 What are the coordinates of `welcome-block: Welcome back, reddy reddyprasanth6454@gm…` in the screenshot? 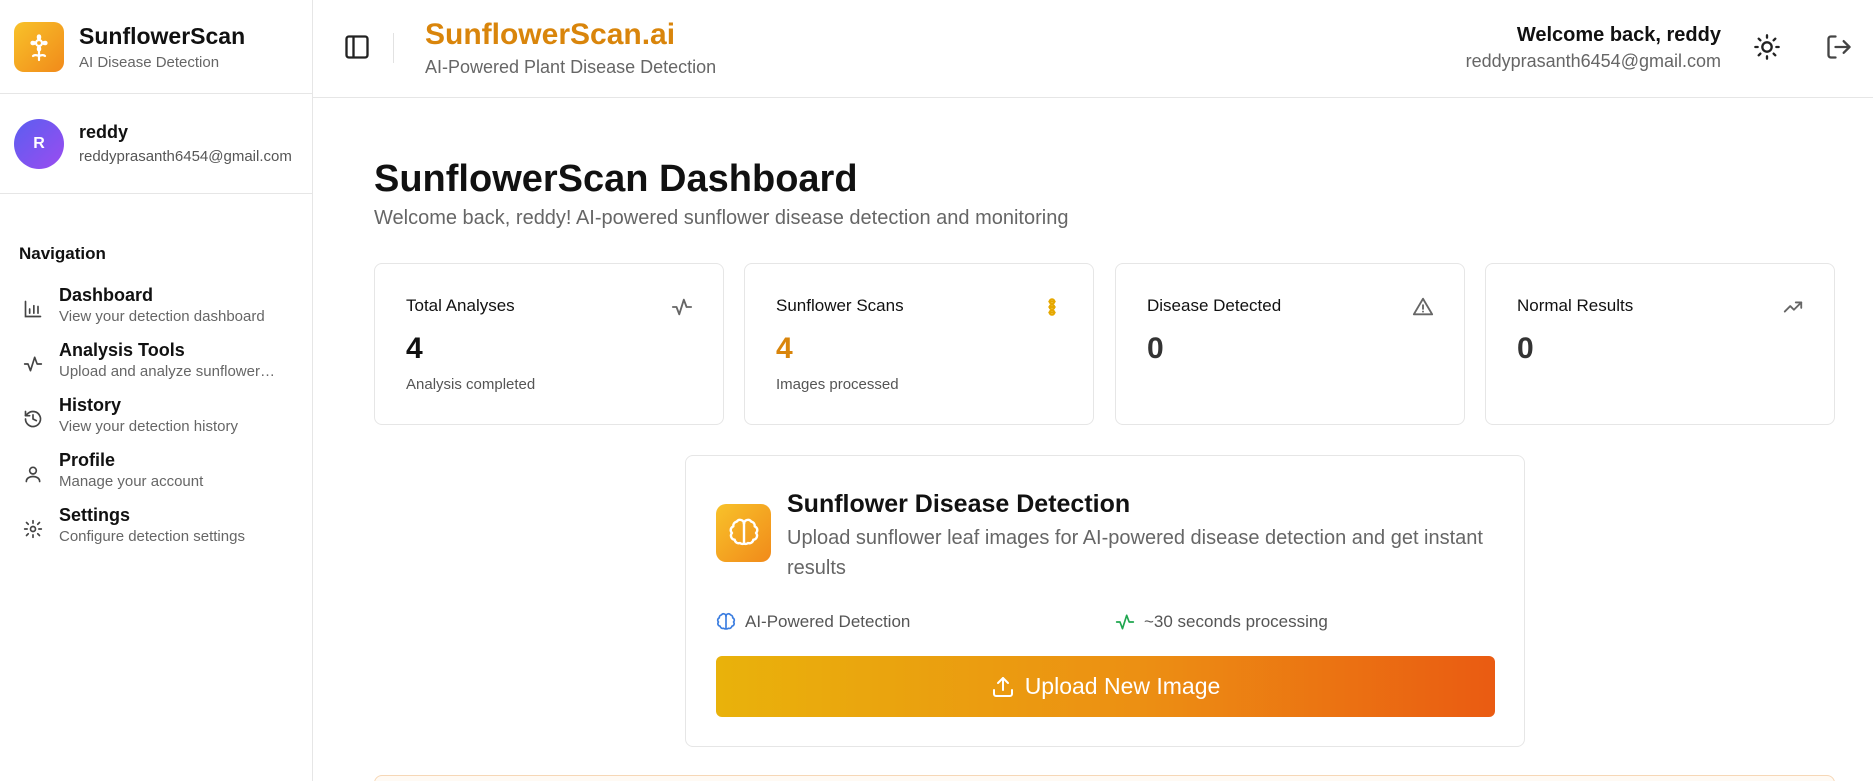 It's located at (1593, 48).